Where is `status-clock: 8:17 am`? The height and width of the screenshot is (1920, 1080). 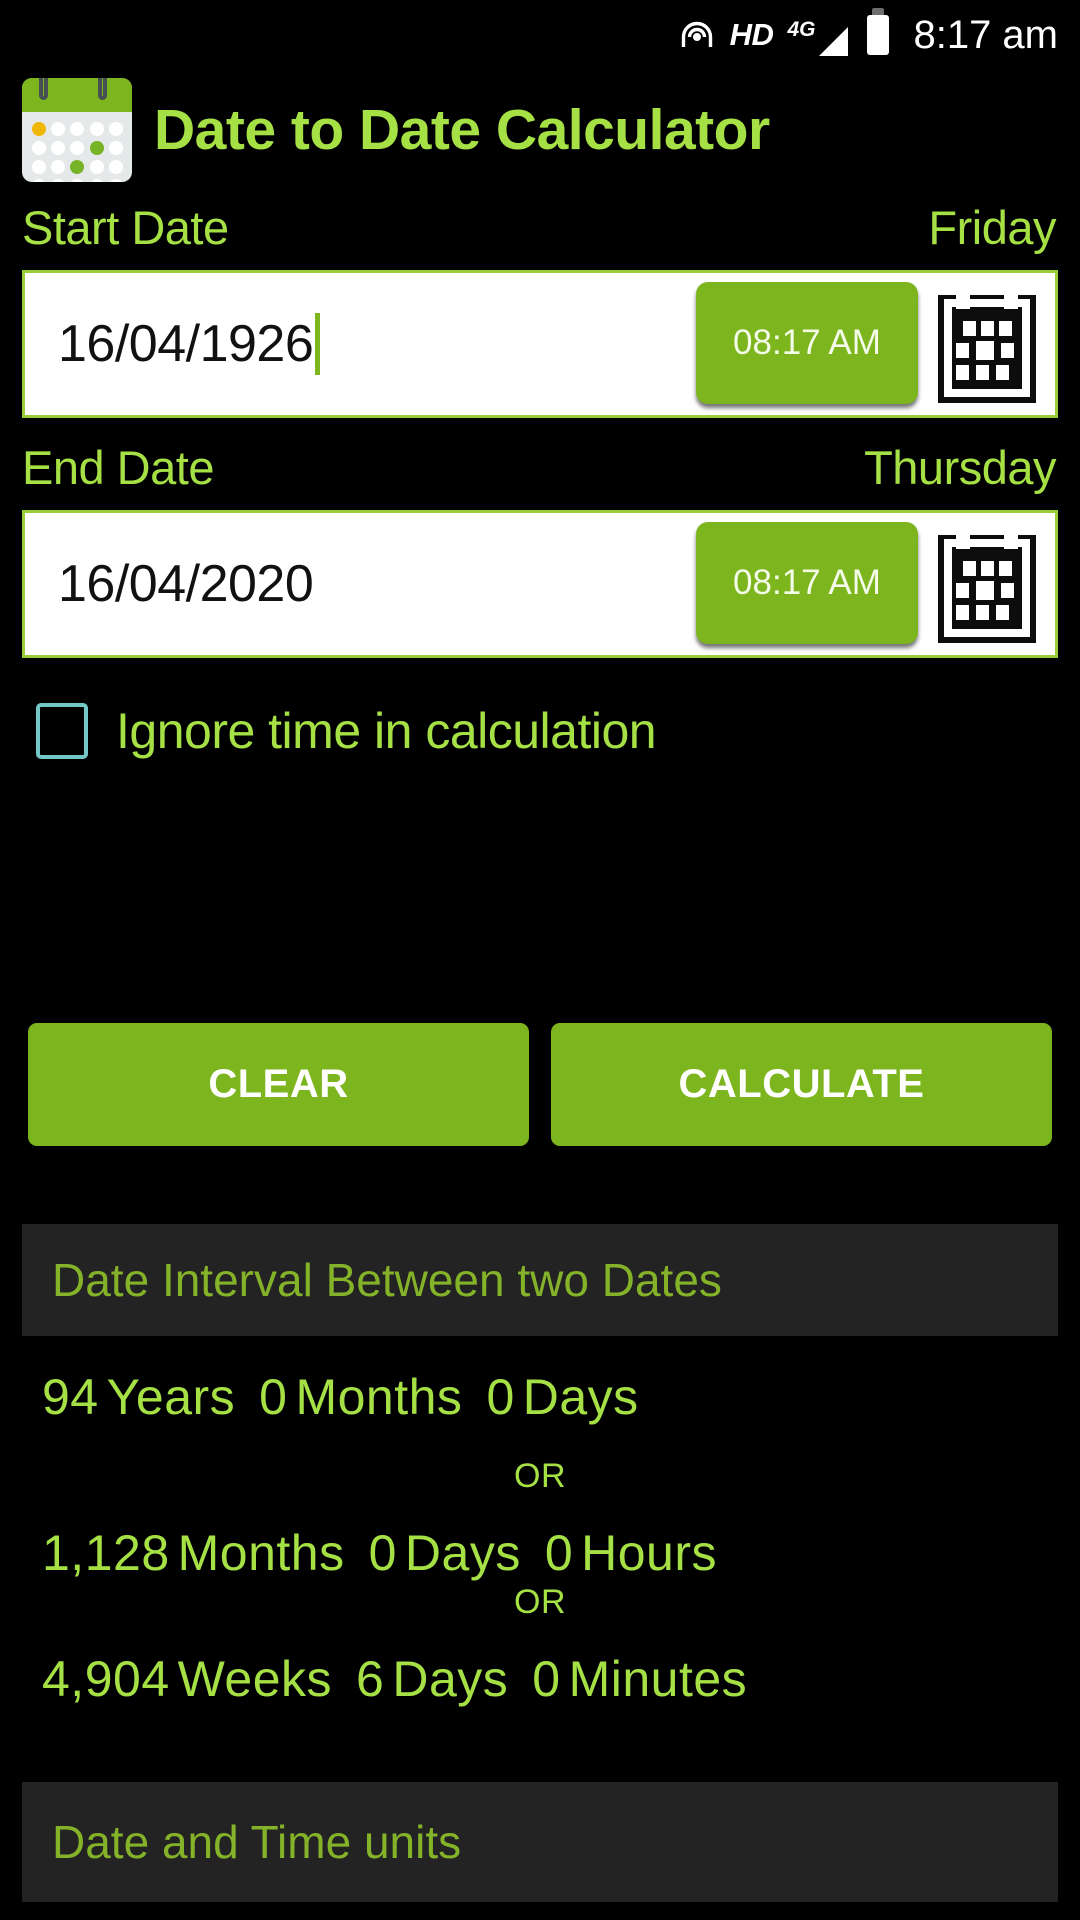
status-clock: 8:17 am is located at coordinates (985, 34).